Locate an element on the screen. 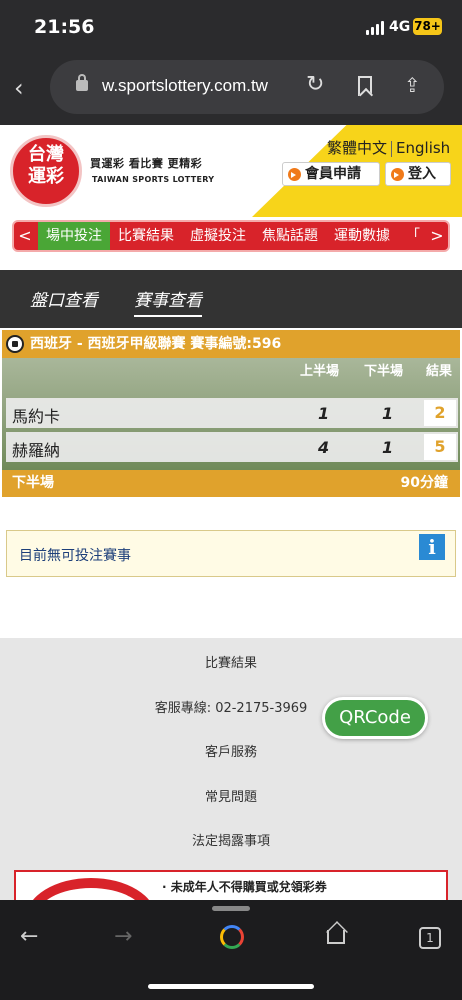  login-button: 登入 is located at coordinates (418, 174).